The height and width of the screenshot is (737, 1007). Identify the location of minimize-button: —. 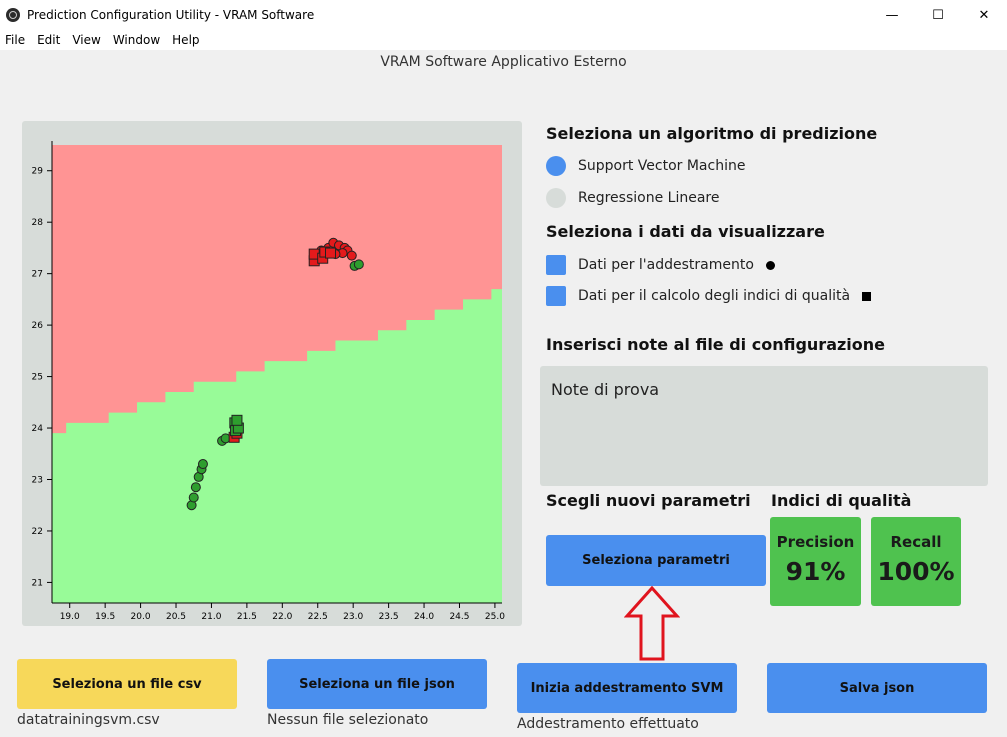
(892, 15).